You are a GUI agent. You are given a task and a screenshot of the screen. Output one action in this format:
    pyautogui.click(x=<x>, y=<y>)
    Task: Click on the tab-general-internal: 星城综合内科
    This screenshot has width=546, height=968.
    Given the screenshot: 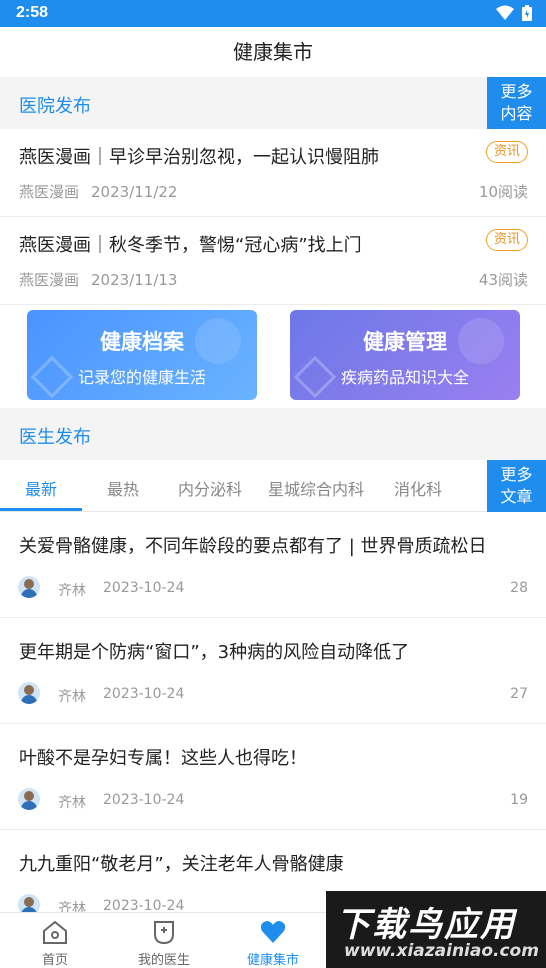 What is the action you would take?
    pyautogui.click(x=316, y=488)
    